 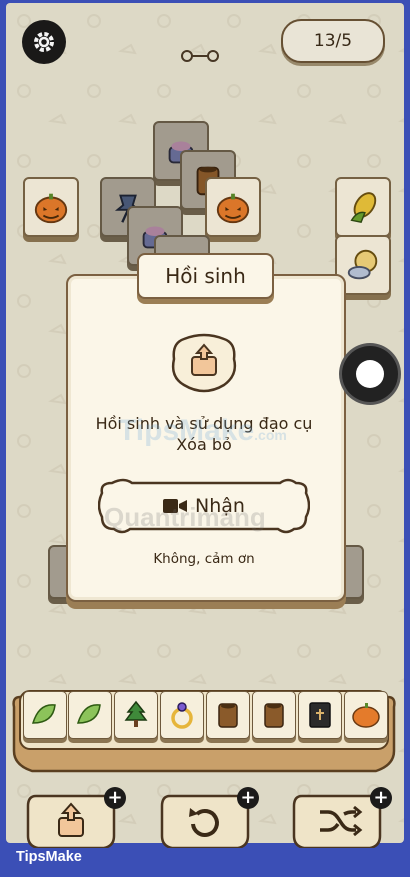 I want to click on ring-icon, so click(x=182, y=715).